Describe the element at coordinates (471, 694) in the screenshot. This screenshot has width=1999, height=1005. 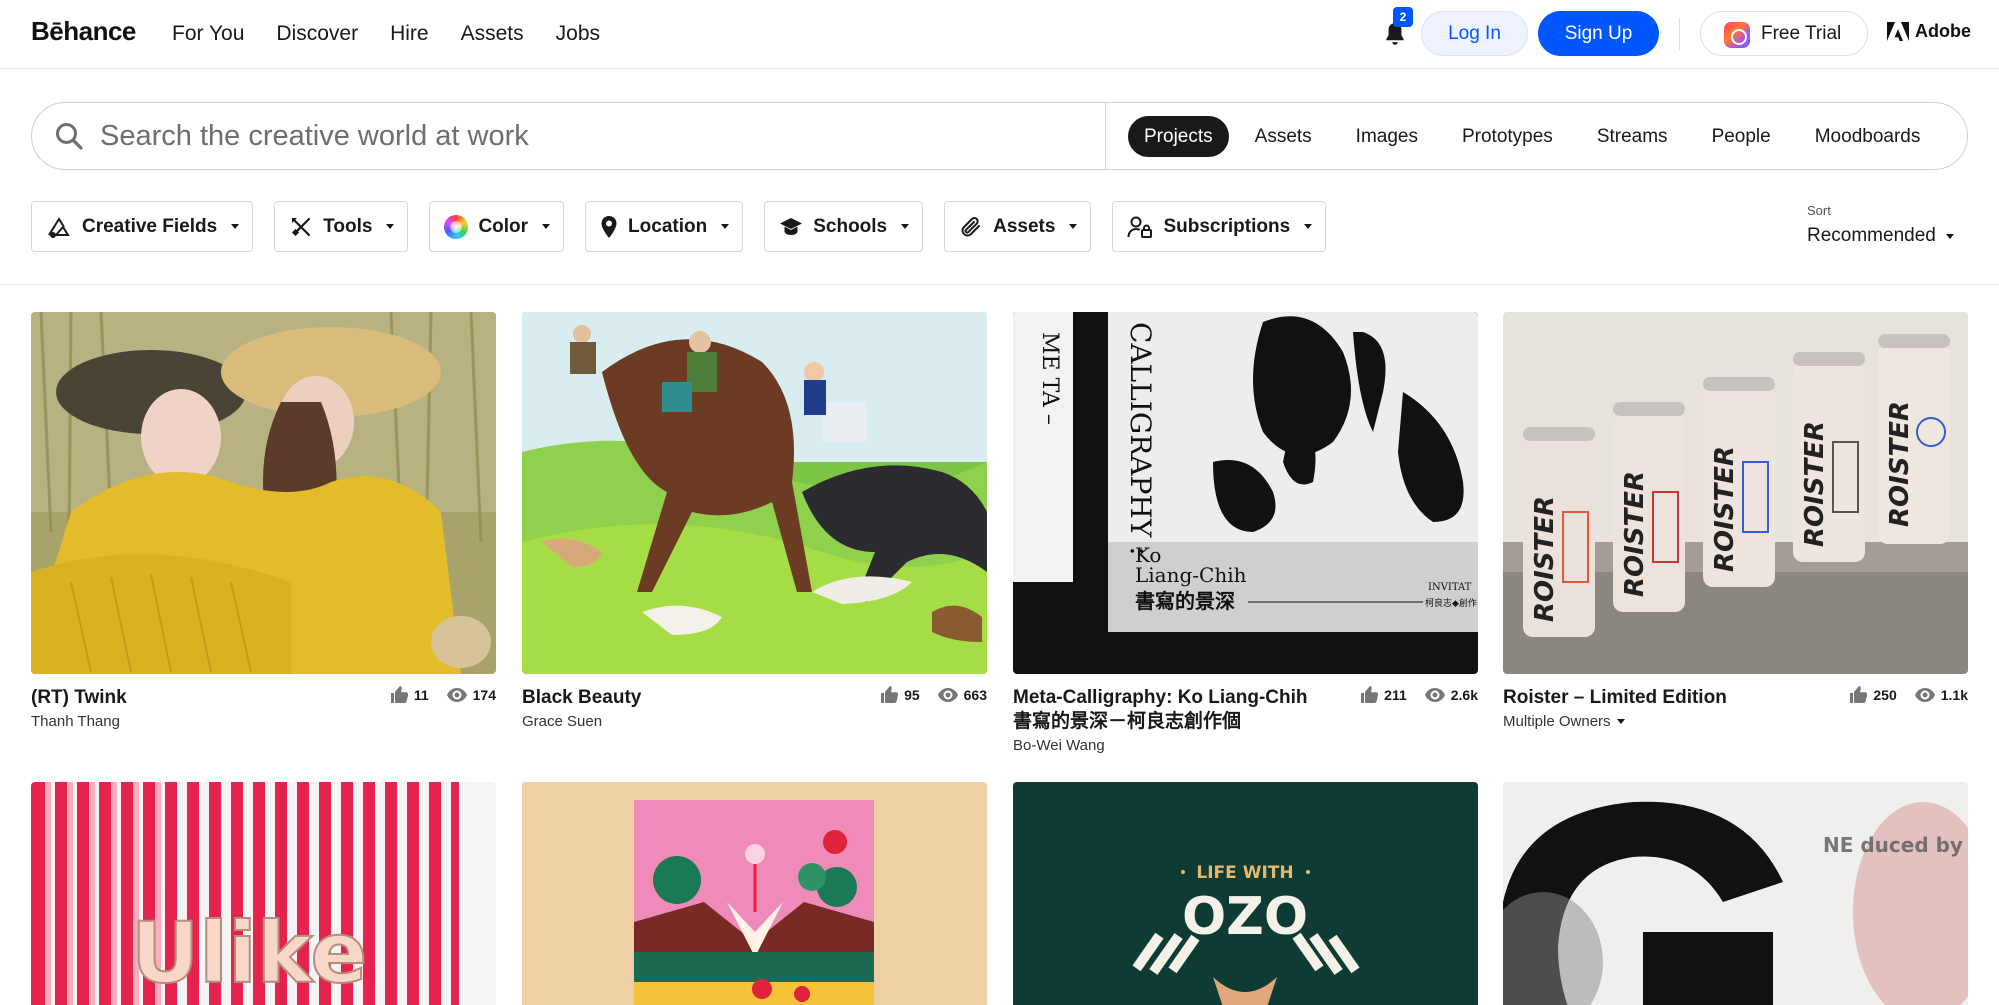
I see `views-stat: 174` at that location.